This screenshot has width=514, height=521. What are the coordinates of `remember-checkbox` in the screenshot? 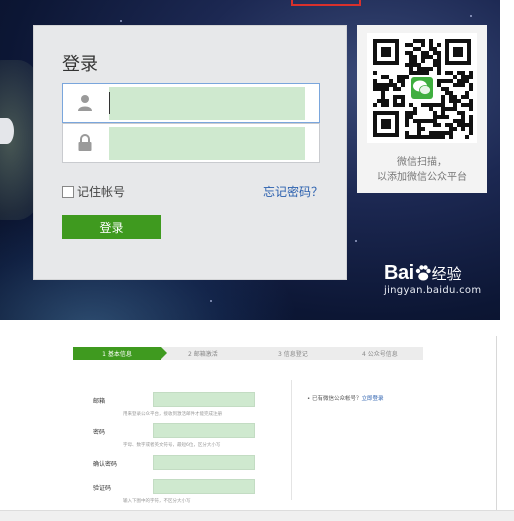 It's located at (68, 191).